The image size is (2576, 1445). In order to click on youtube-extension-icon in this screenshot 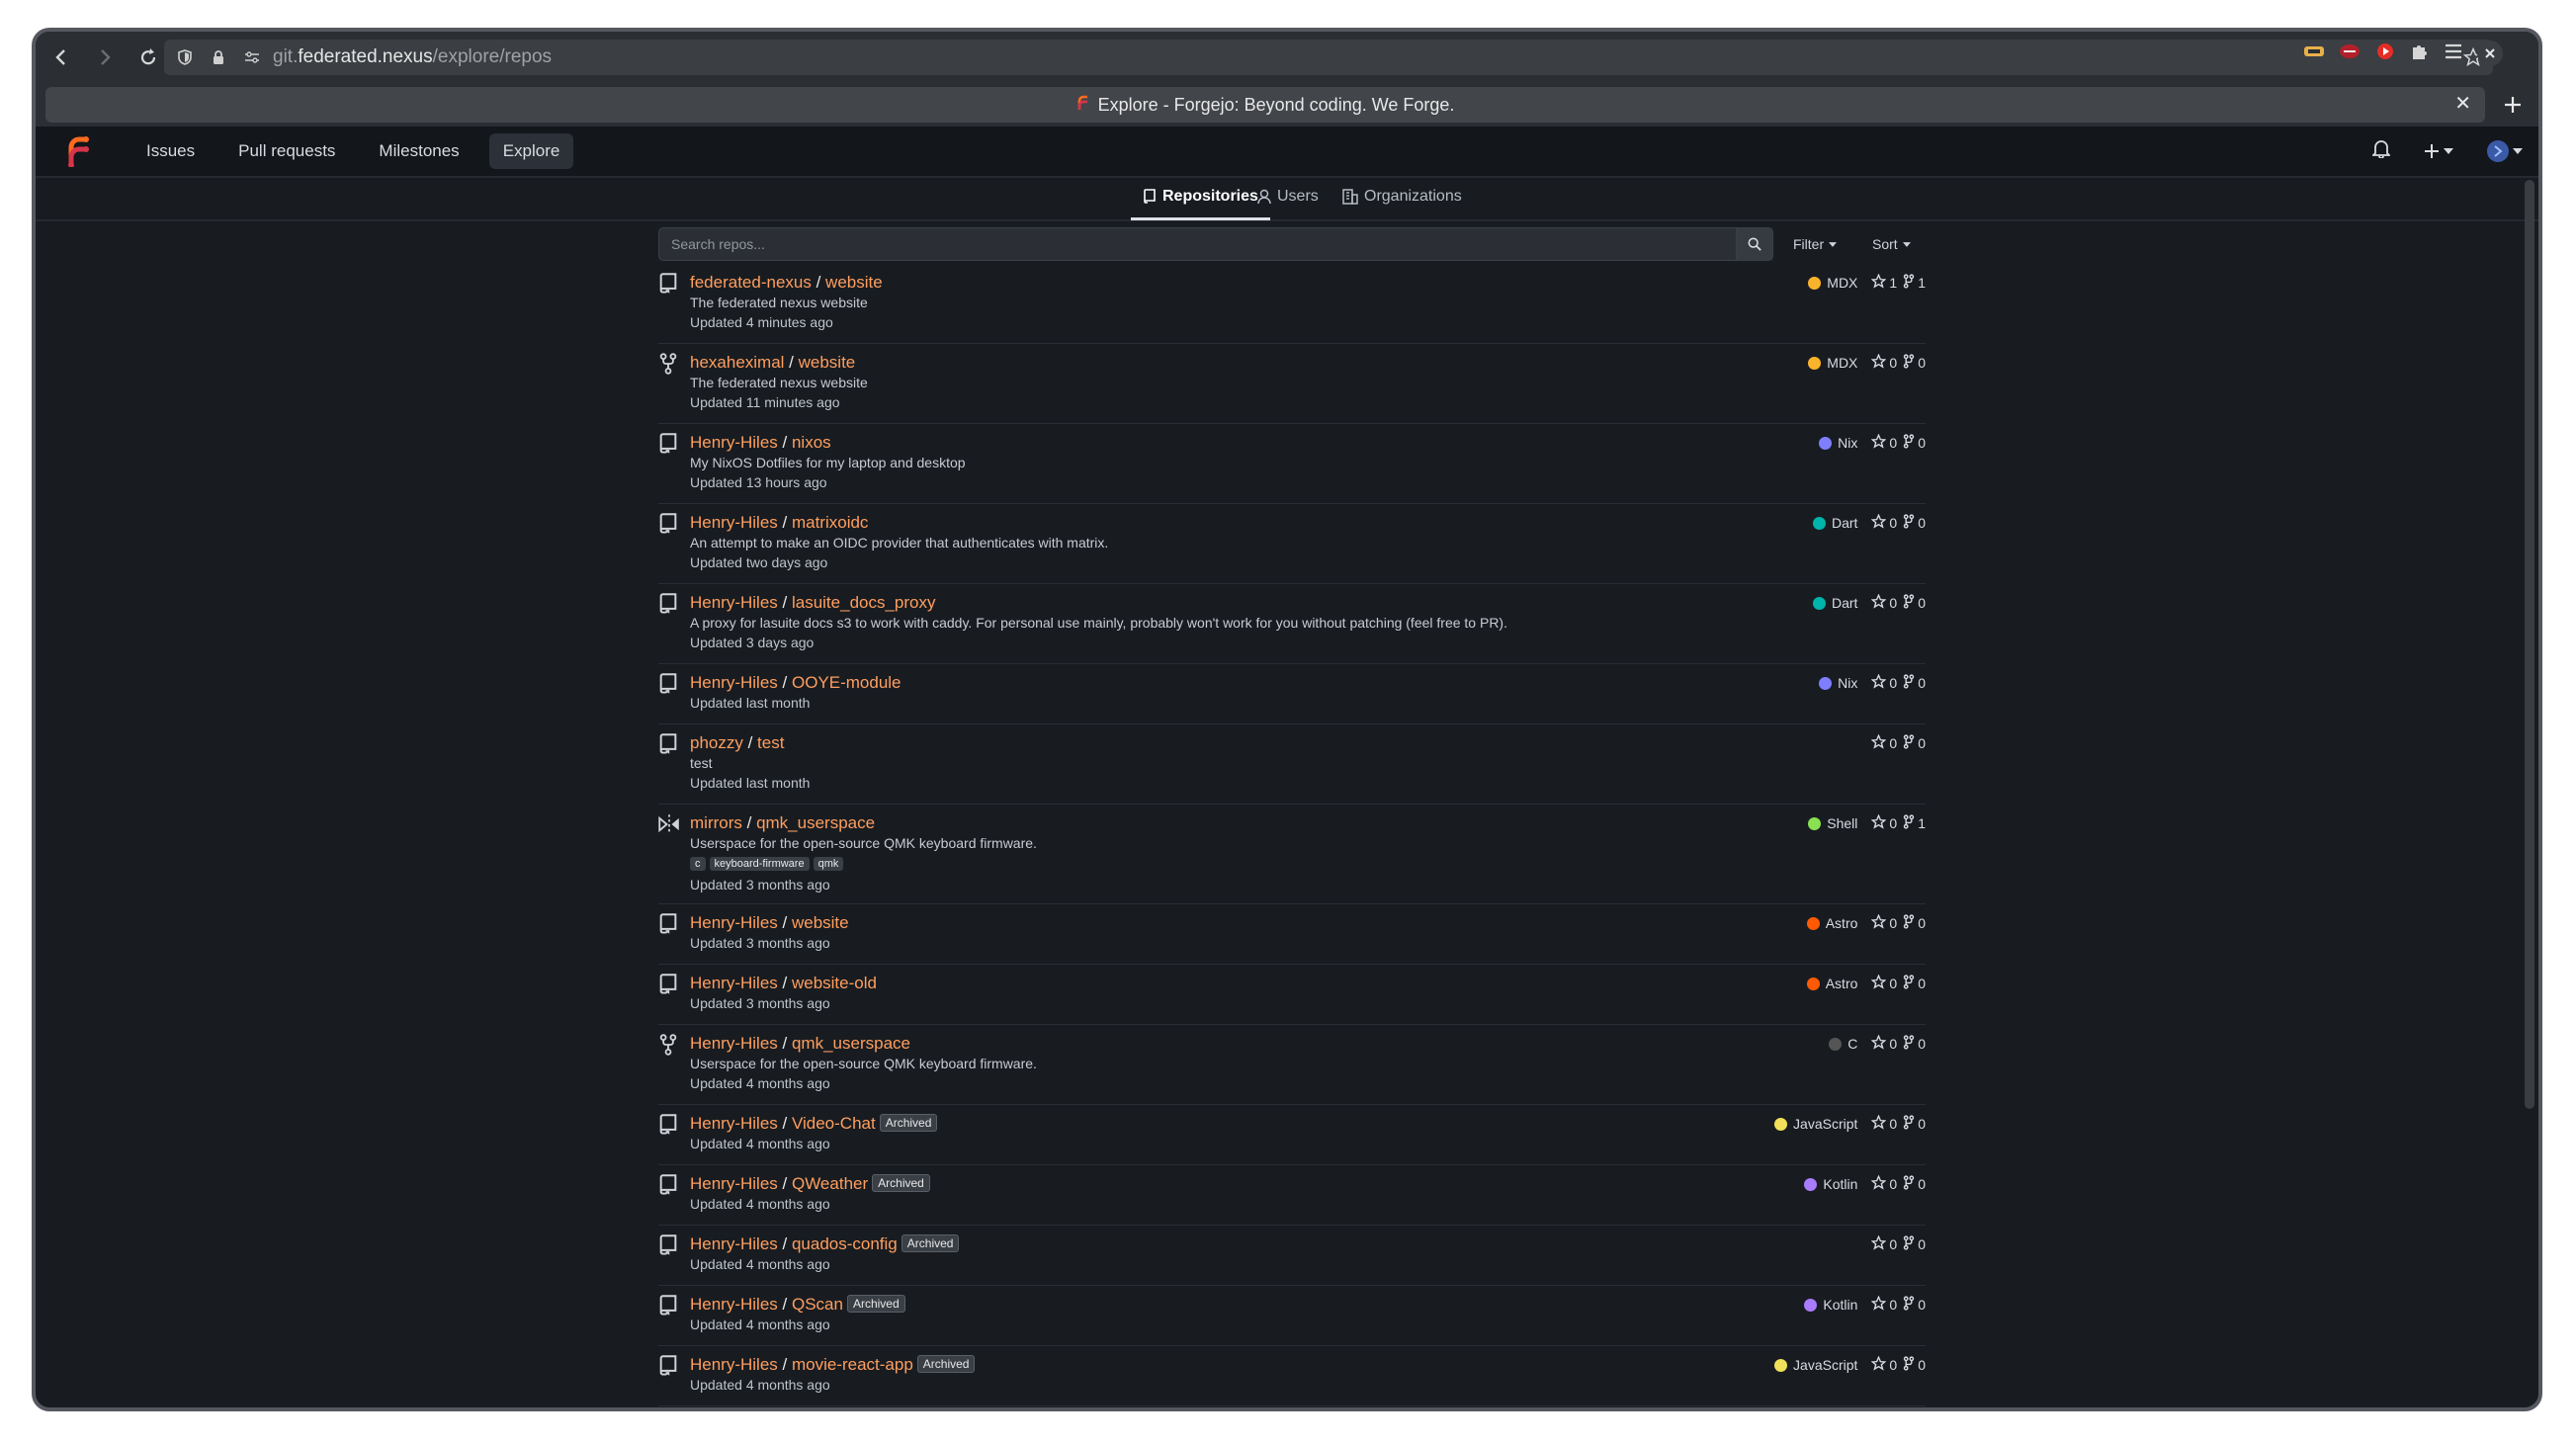, I will do `click(2385, 53)`.